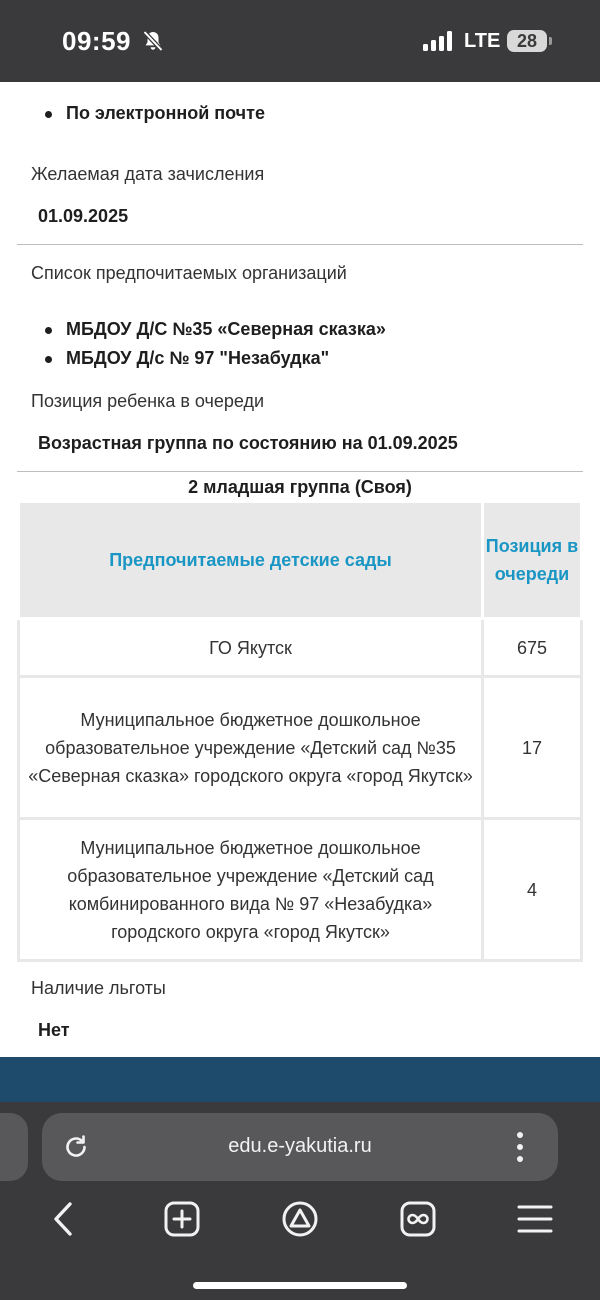  I want to click on signal-icon, so click(437, 41).